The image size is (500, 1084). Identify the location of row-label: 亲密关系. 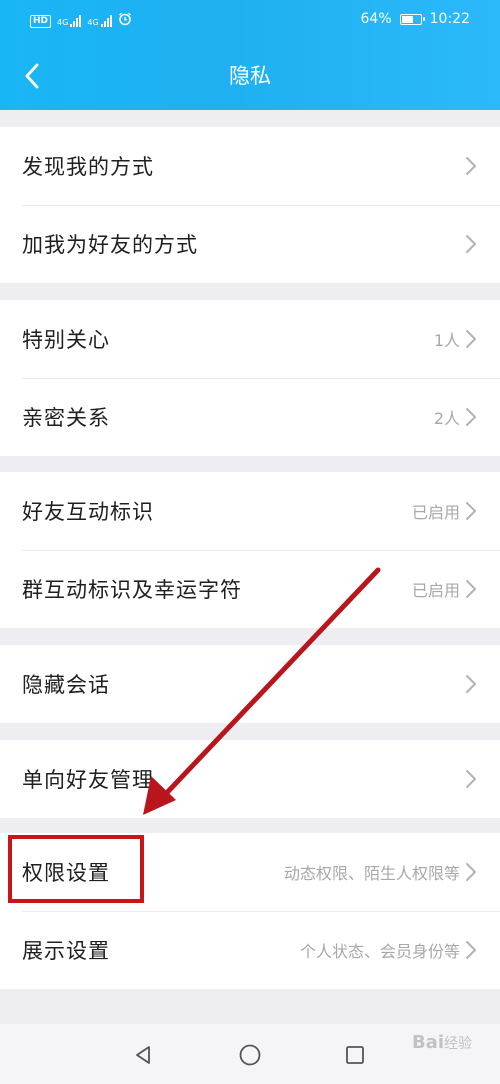
(66, 418).